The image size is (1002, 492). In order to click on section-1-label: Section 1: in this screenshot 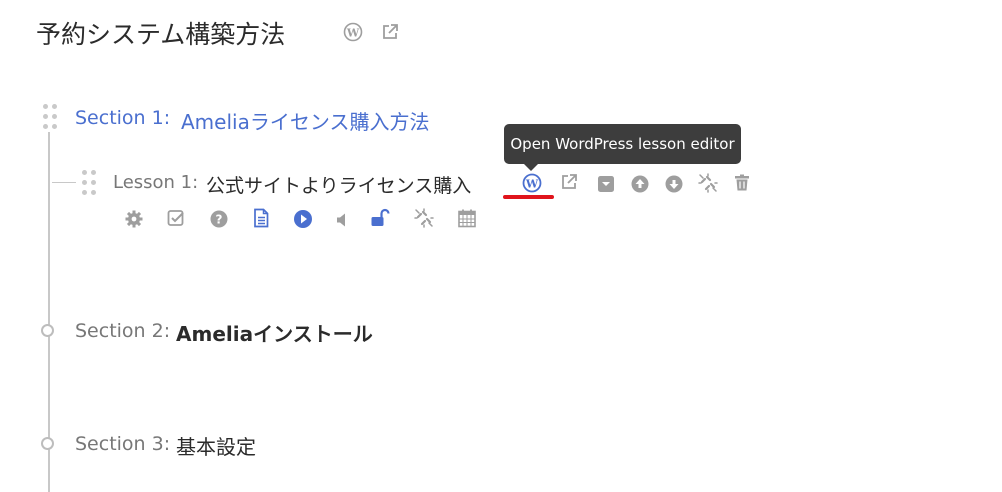, I will do `click(122, 118)`.